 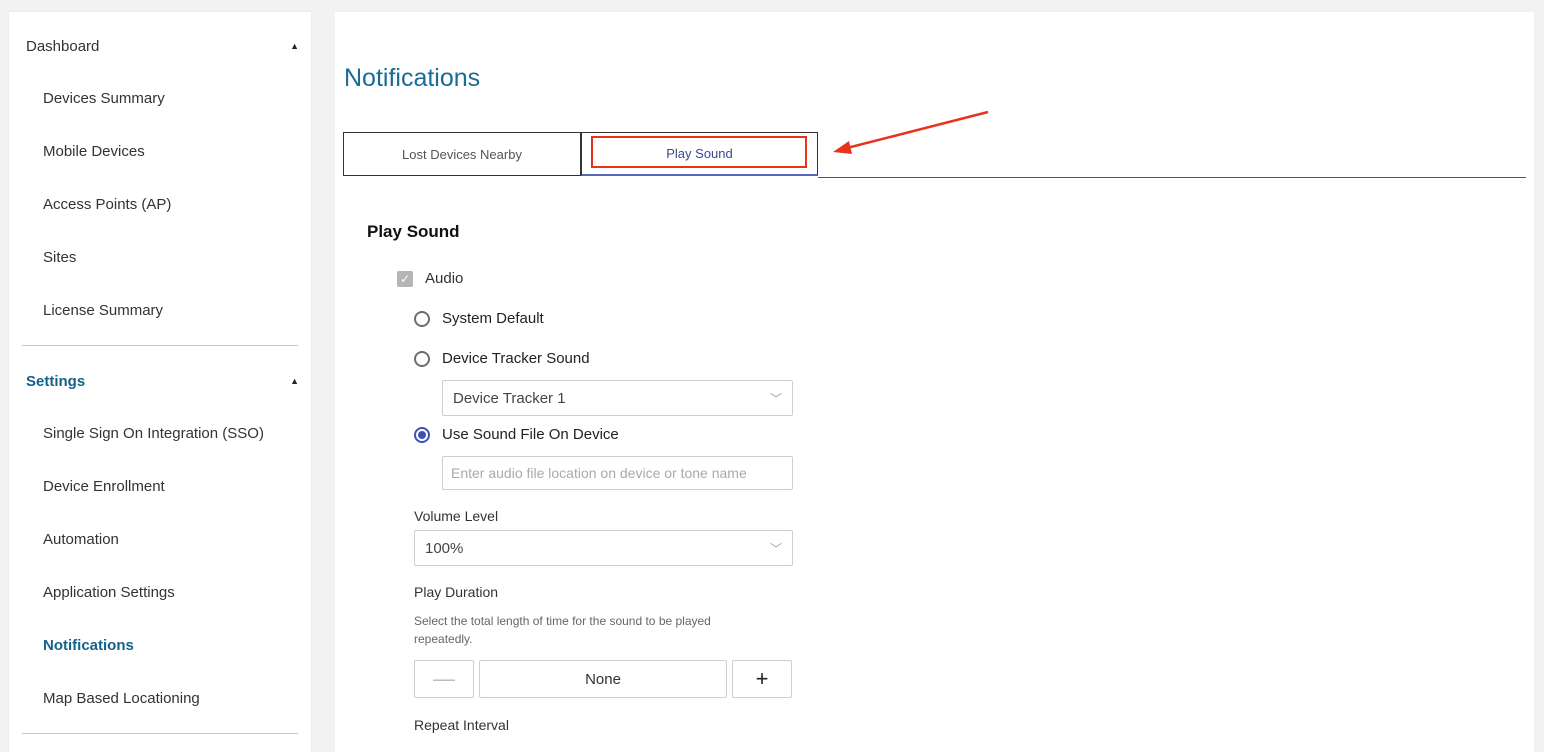 I want to click on tab-lost-devices-nearby: Lost Devices Nearby, so click(x=462, y=154).